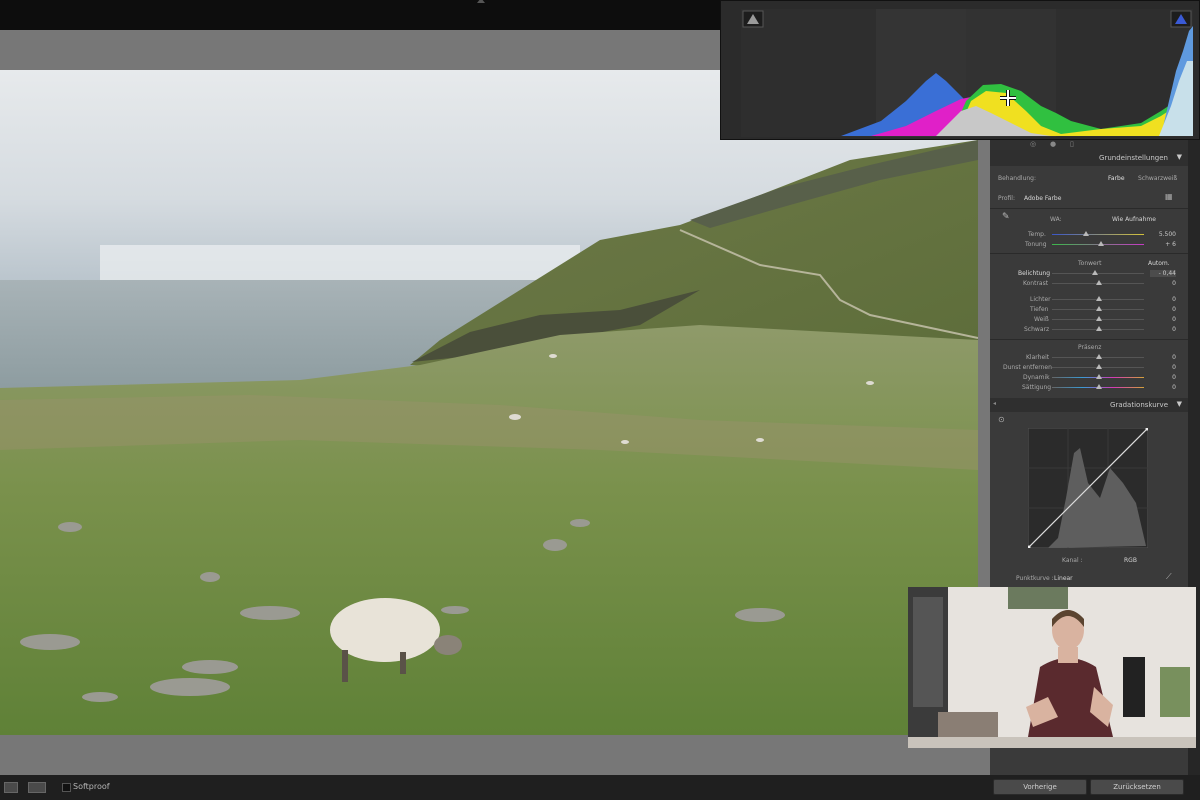  Describe the element at coordinates (1072, 560) in the screenshot. I see `channel-label: Kanal :` at that location.